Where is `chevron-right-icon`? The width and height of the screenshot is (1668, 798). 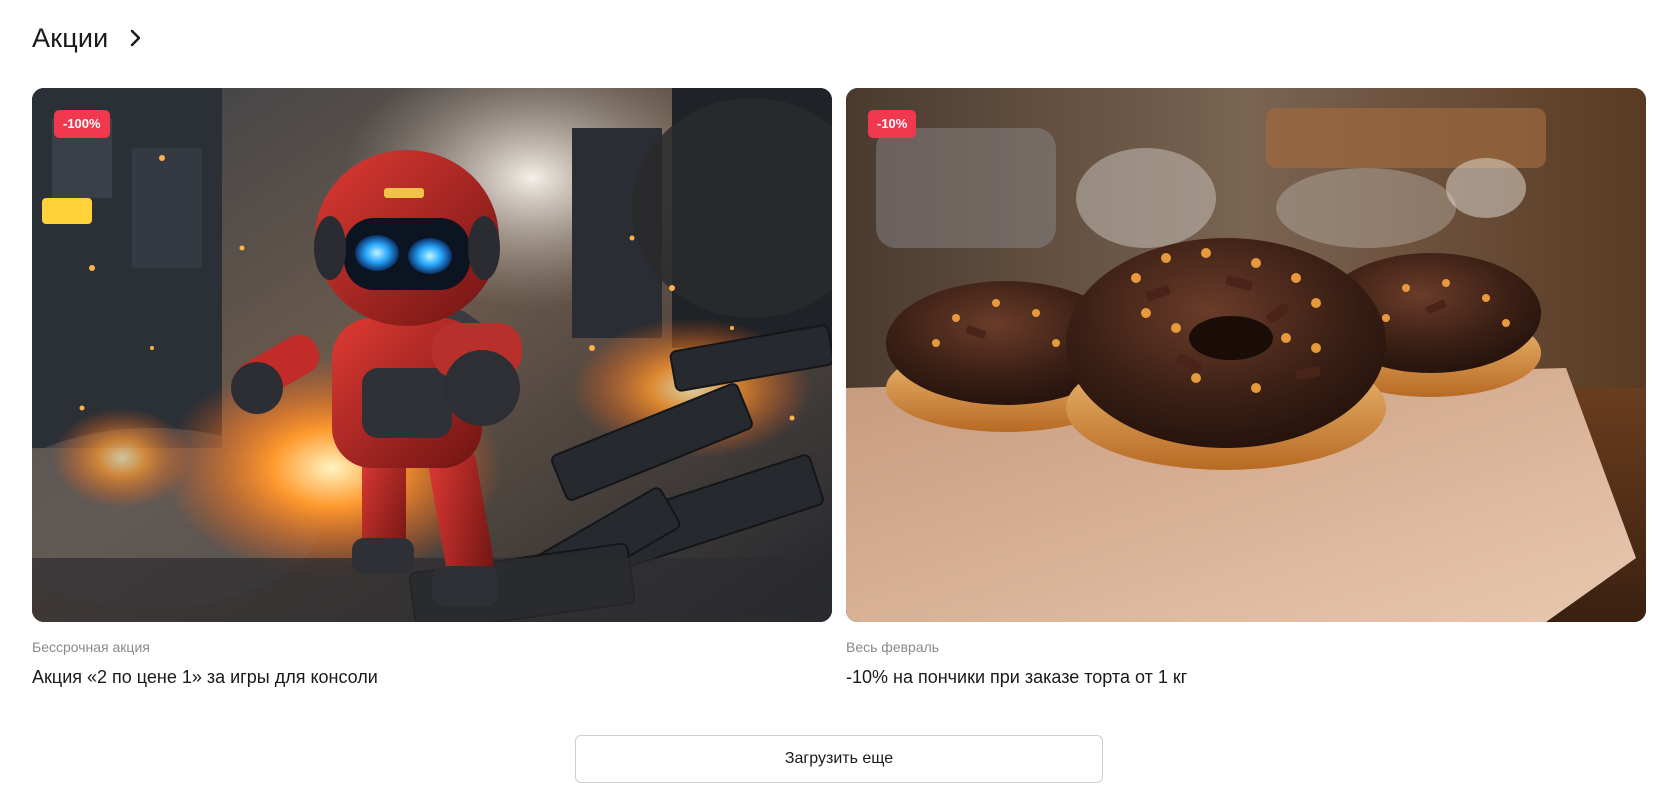
chevron-right-icon is located at coordinates (136, 38).